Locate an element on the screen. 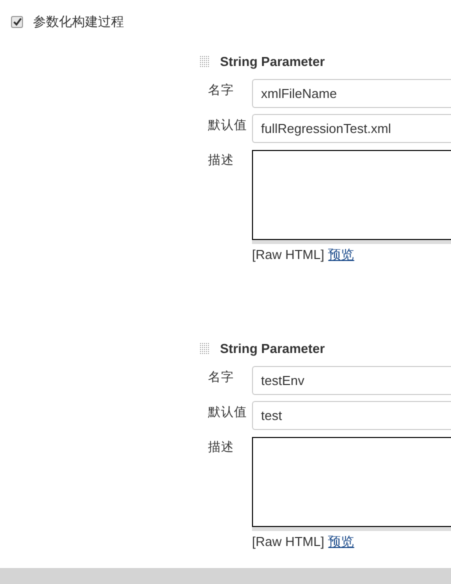  input-field: fullRegressionTest.xml is located at coordinates (351, 128).